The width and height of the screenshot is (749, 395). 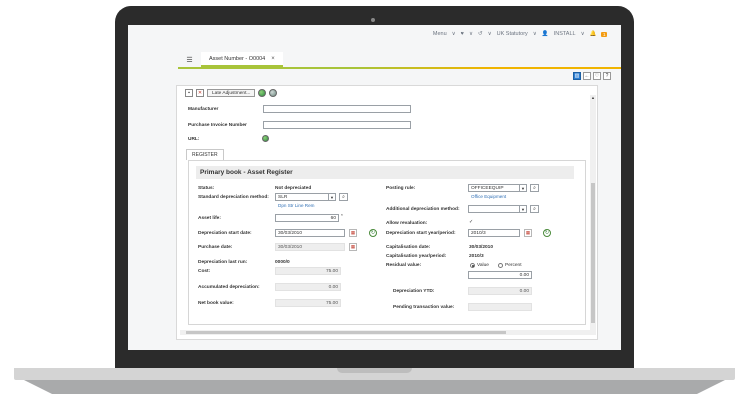 I want to click on nbv-label: Net book value:, so click(x=216, y=303).